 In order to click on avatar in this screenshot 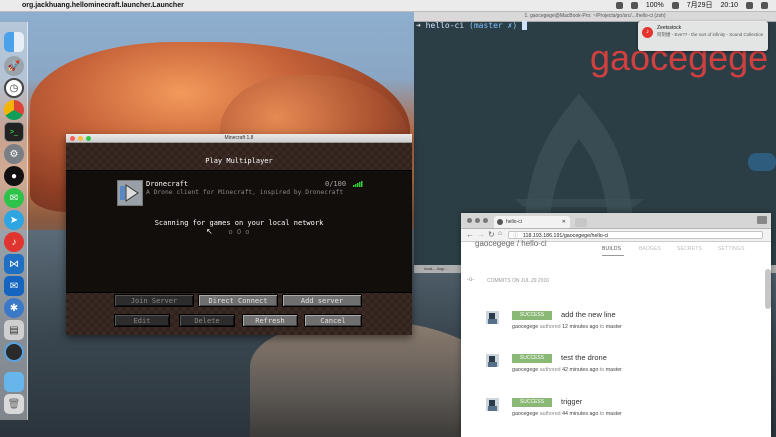, I will do `click(492, 404)`.